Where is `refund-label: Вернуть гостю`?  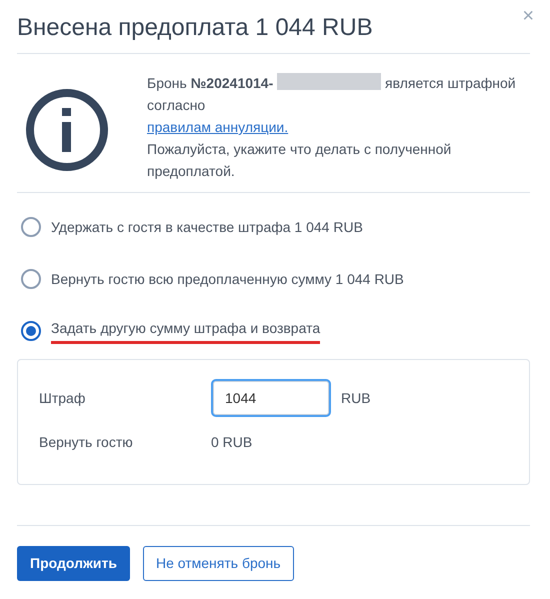
refund-label: Вернуть гостю is located at coordinates (86, 442).